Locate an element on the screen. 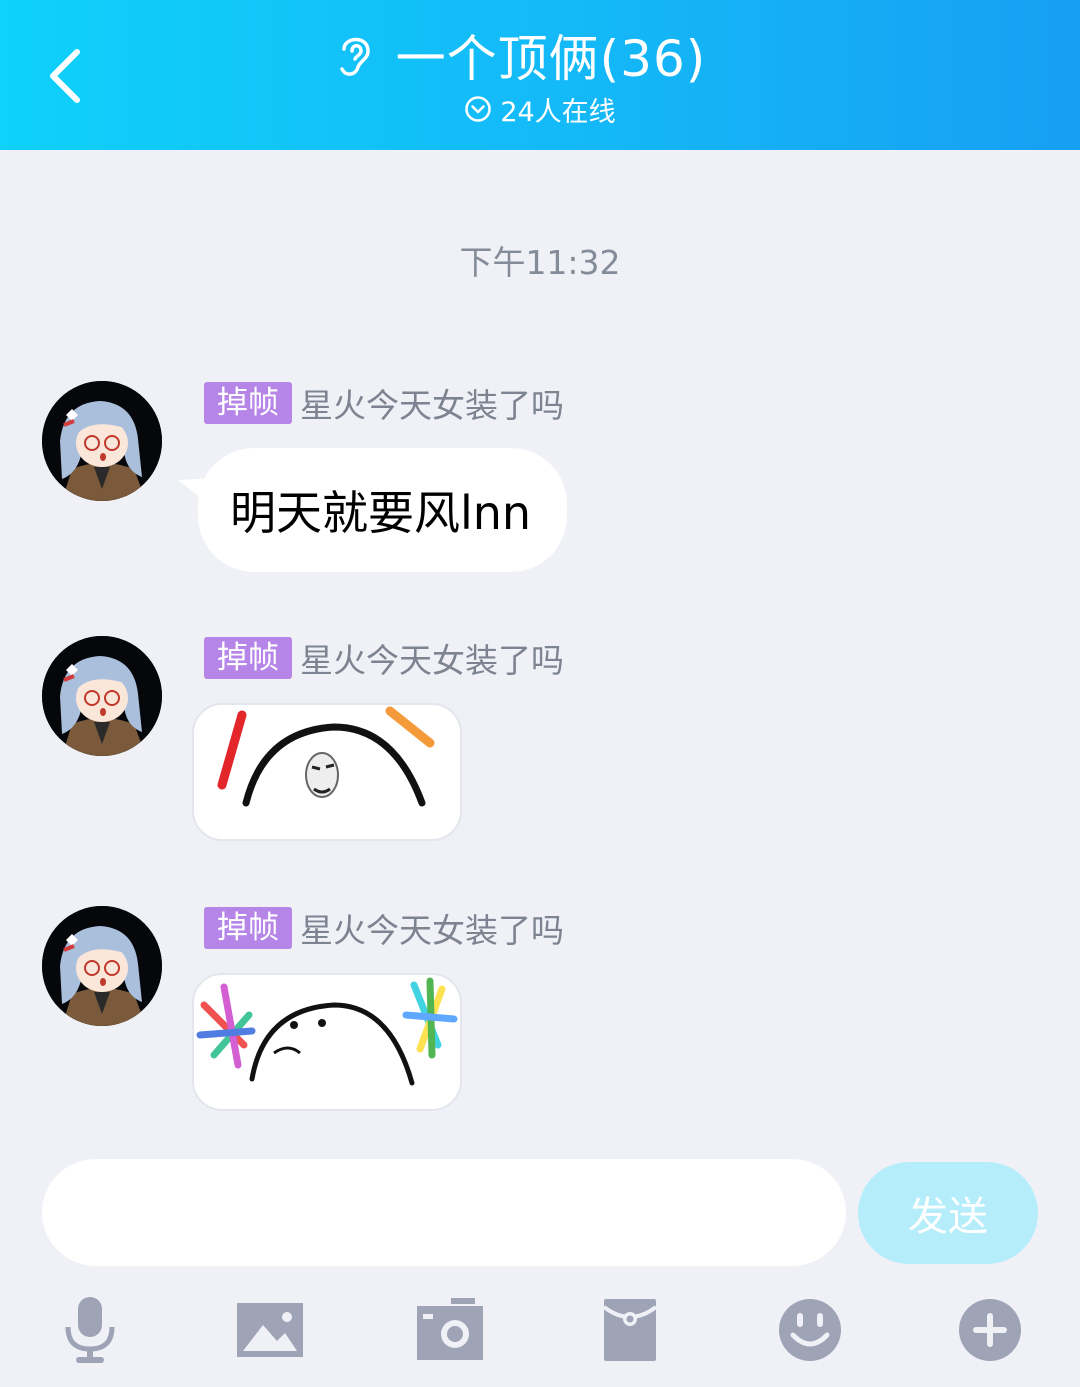  chat-header: 一个顶俩(36) 24人在线 is located at coordinates (540, 75).